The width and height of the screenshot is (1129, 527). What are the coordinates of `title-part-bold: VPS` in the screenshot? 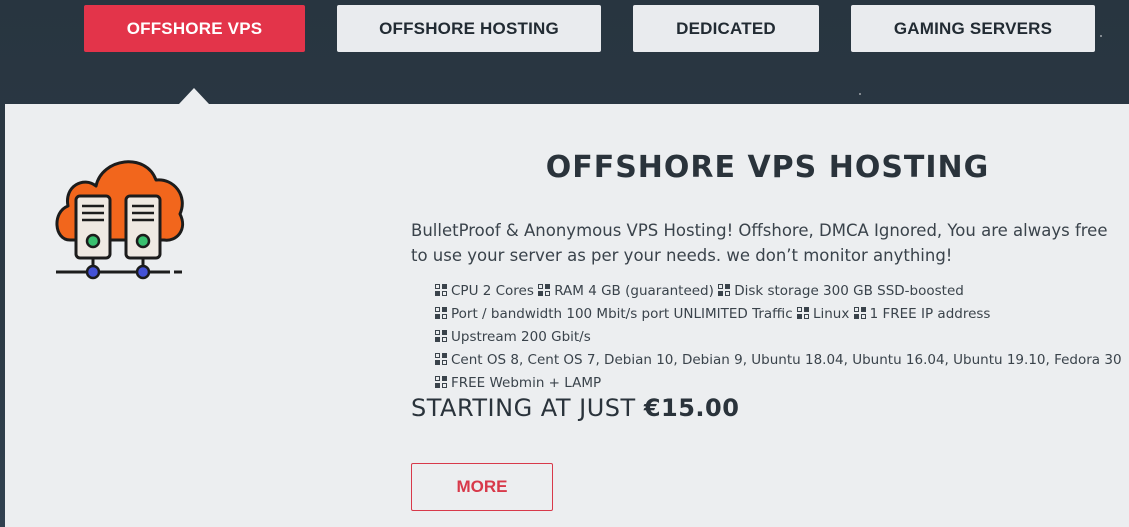 It's located at (782, 167).